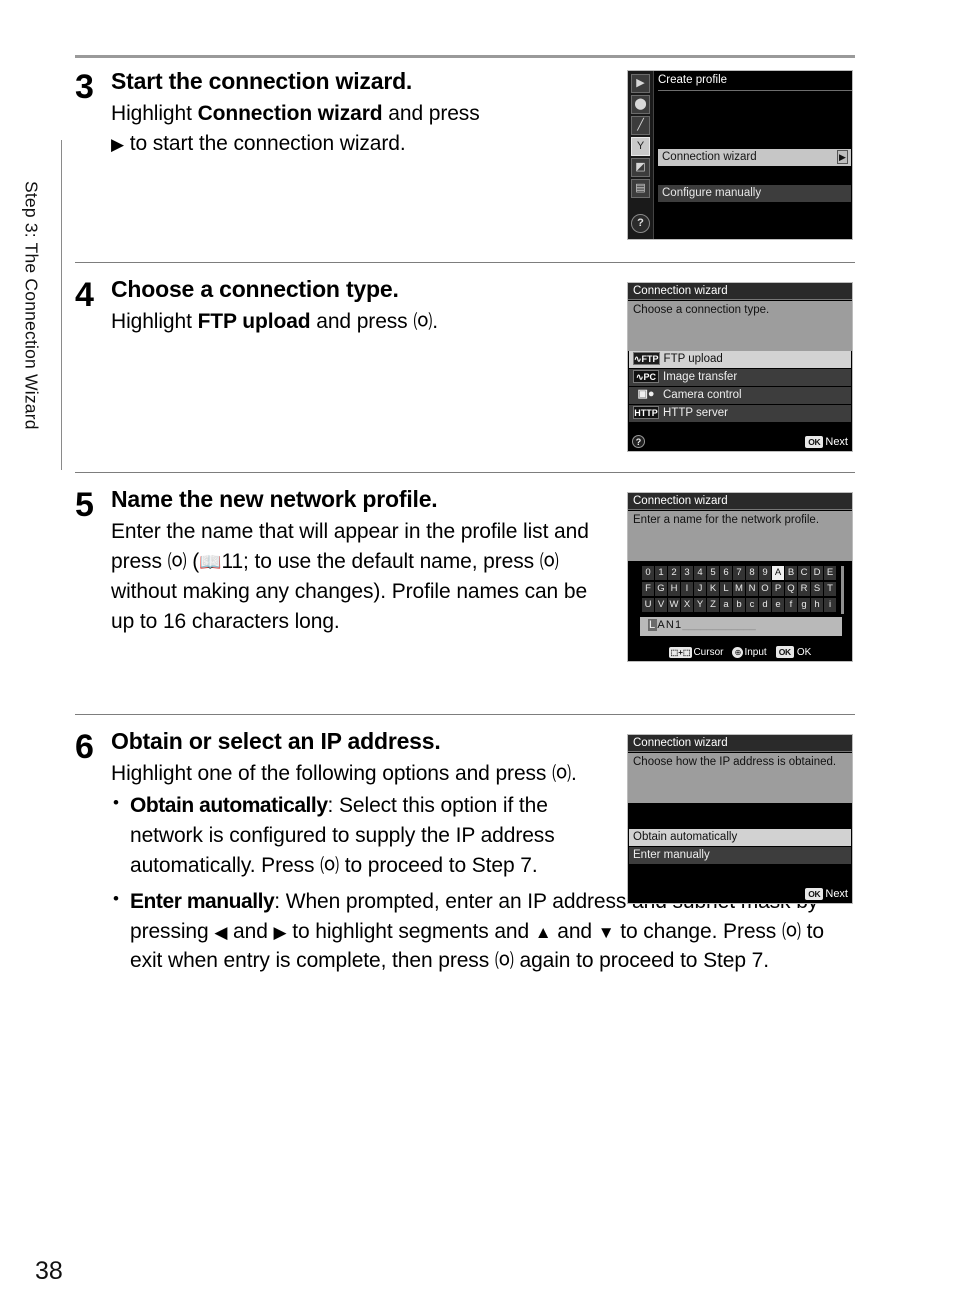  What do you see at coordinates (640, 146) in the screenshot?
I see `setup-wrench-icon: Υ` at bounding box center [640, 146].